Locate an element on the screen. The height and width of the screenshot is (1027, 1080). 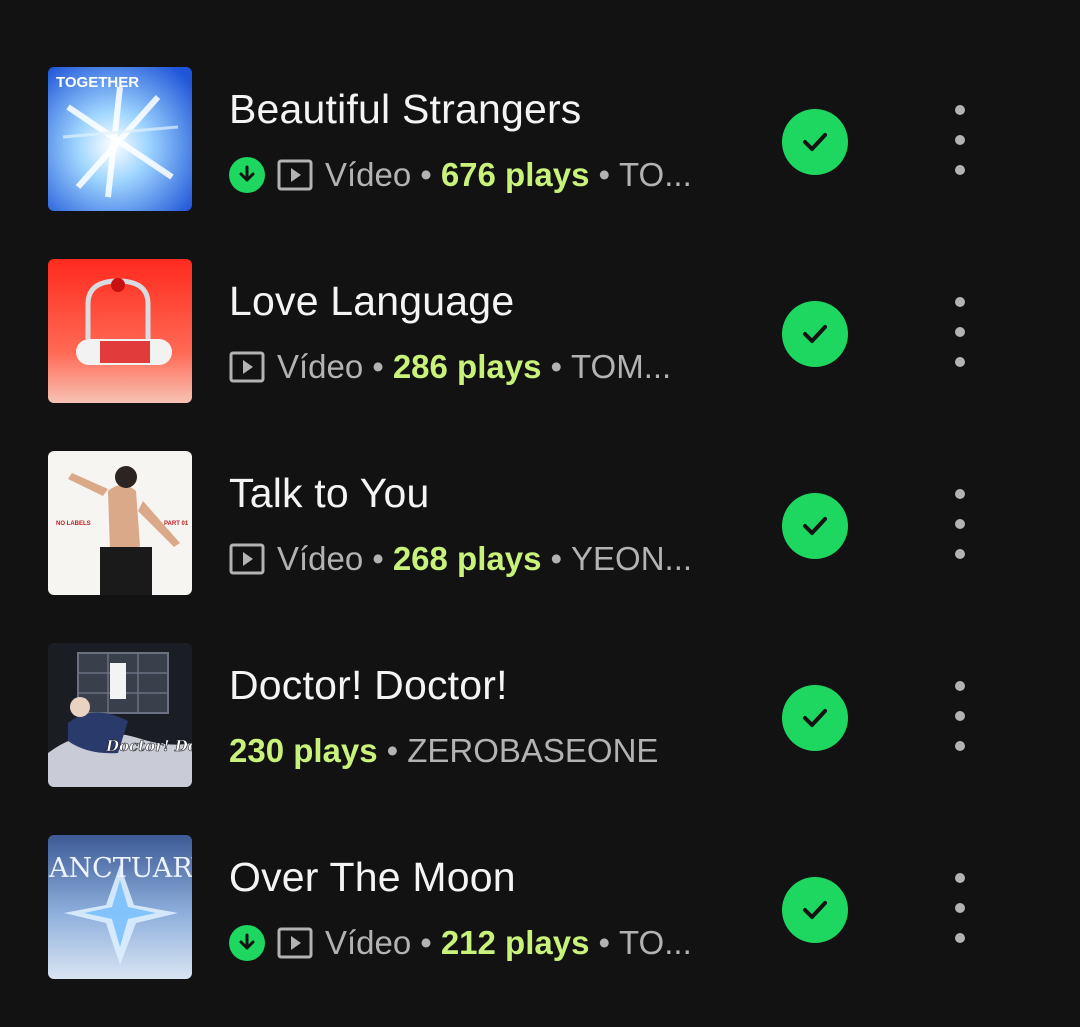
album-cover: SANCTUARY is located at coordinates (120, 907).